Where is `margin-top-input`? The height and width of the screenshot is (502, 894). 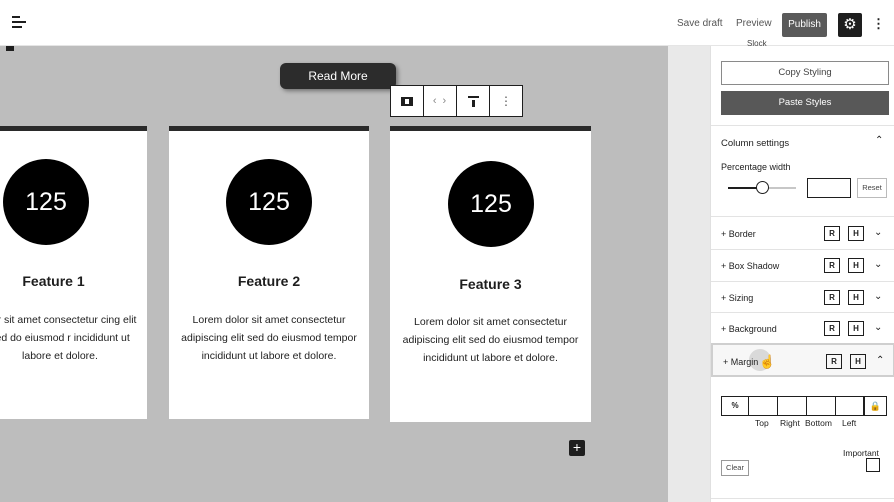
margin-top-input is located at coordinates (763, 406).